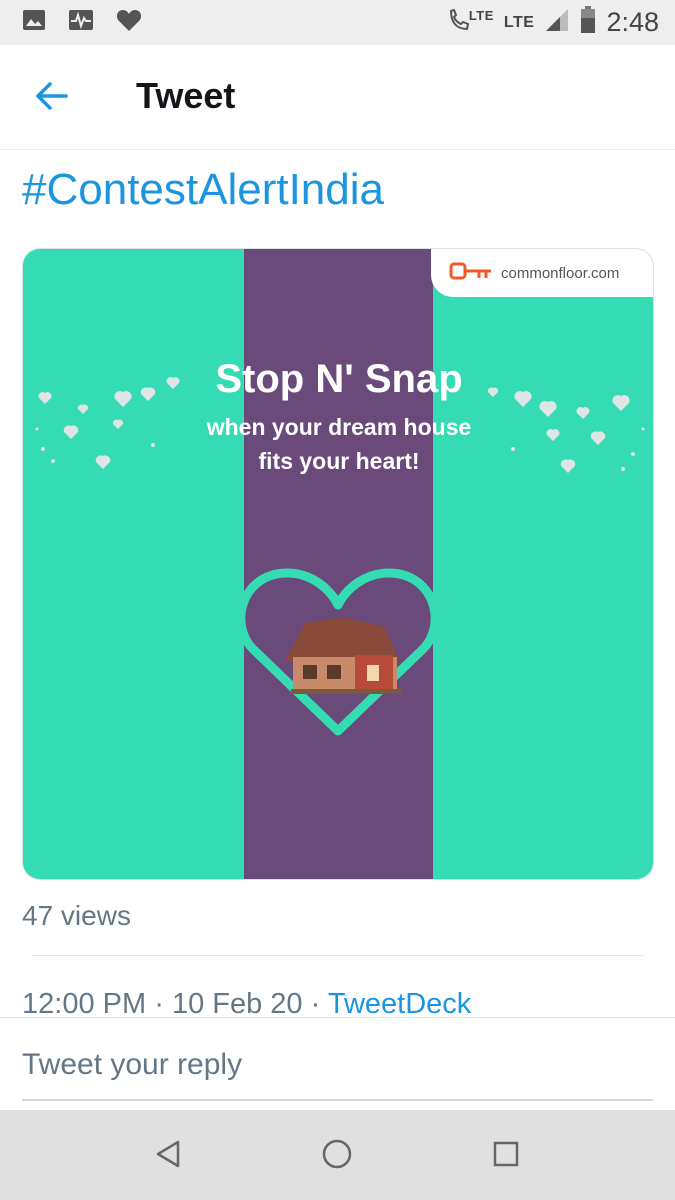 This screenshot has height=1200, width=675. I want to click on reply-bar: Tweet your reply, so click(337, 1063).